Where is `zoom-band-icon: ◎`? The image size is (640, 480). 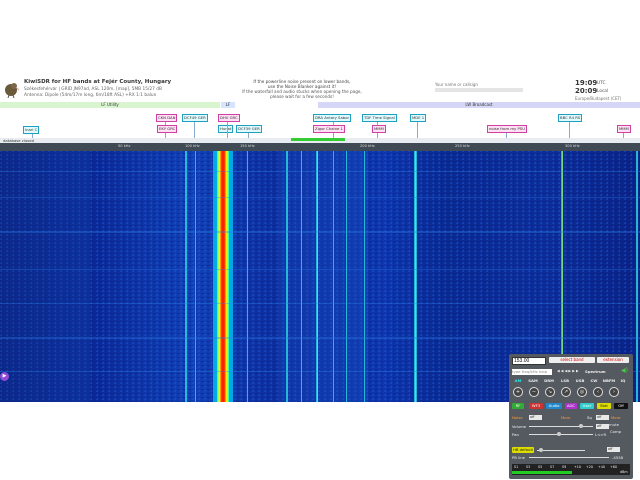 zoom-band-icon: ◎ is located at coordinates (582, 392).